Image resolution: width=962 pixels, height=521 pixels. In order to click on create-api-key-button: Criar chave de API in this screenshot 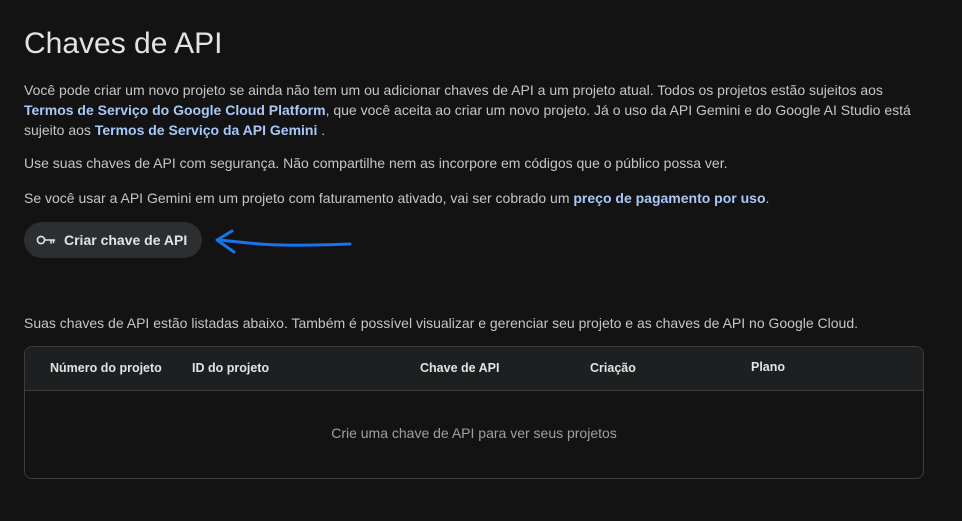, I will do `click(113, 240)`.